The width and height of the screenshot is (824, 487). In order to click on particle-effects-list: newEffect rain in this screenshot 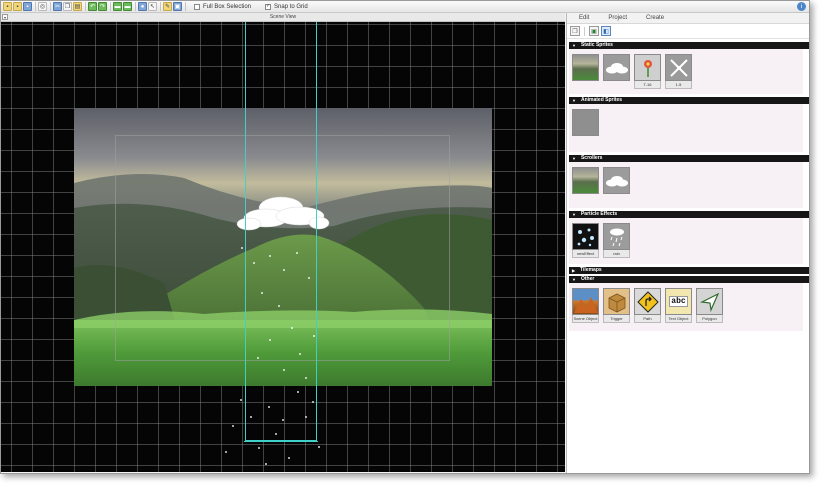, I will do `click(686, 241)`.